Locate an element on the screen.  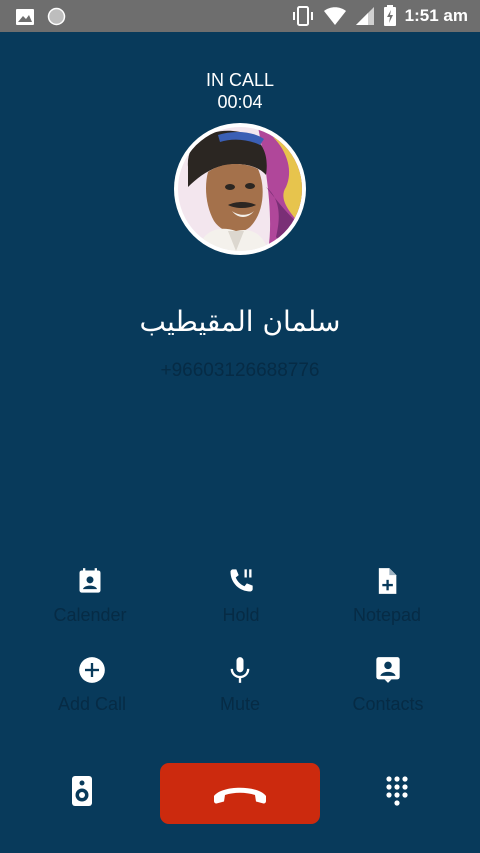
speaker-icon is located at coordinates (82, 791).